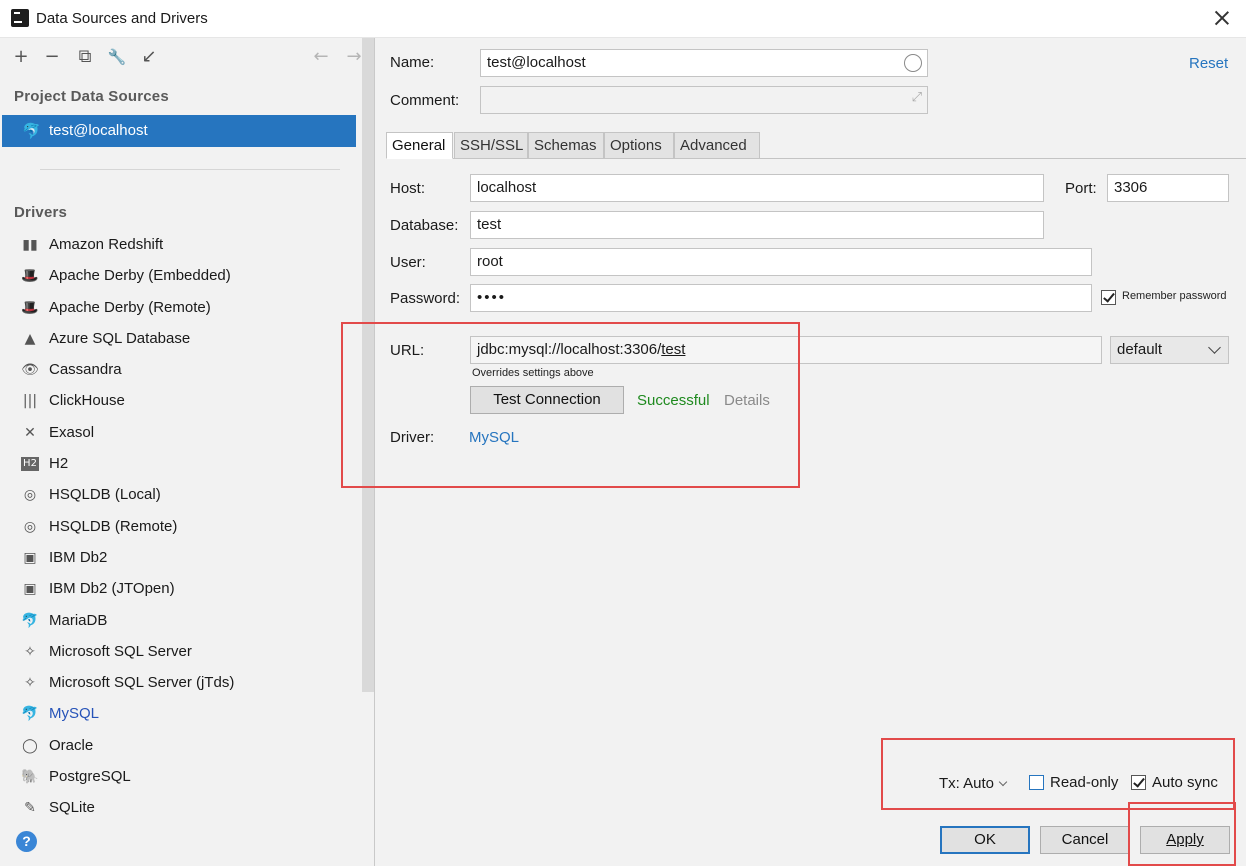  What do you see at coordinates (180, 715) in the screenshot?
I see `driver-item-mysql: 🐬 MySQL` at bounding box center [180, 715].